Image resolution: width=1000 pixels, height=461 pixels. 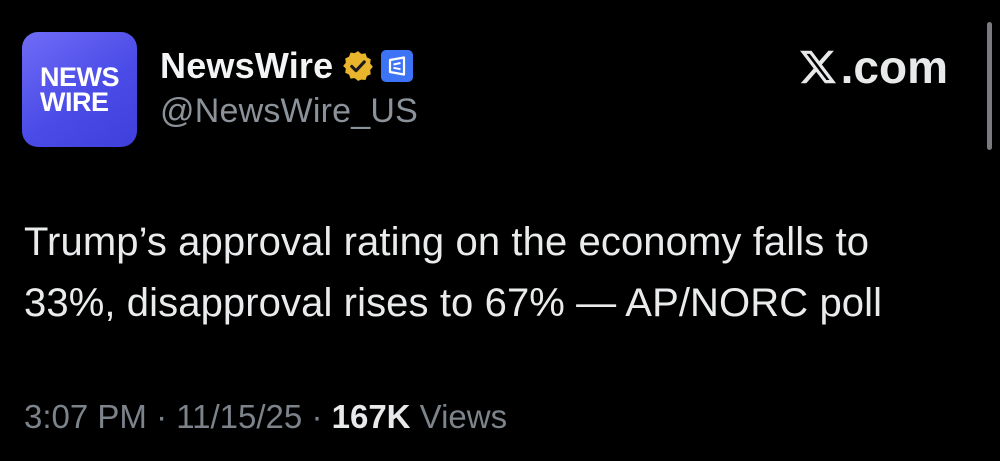 I want to click on author-name-row: NewsWire, so click(x=287, y=66).